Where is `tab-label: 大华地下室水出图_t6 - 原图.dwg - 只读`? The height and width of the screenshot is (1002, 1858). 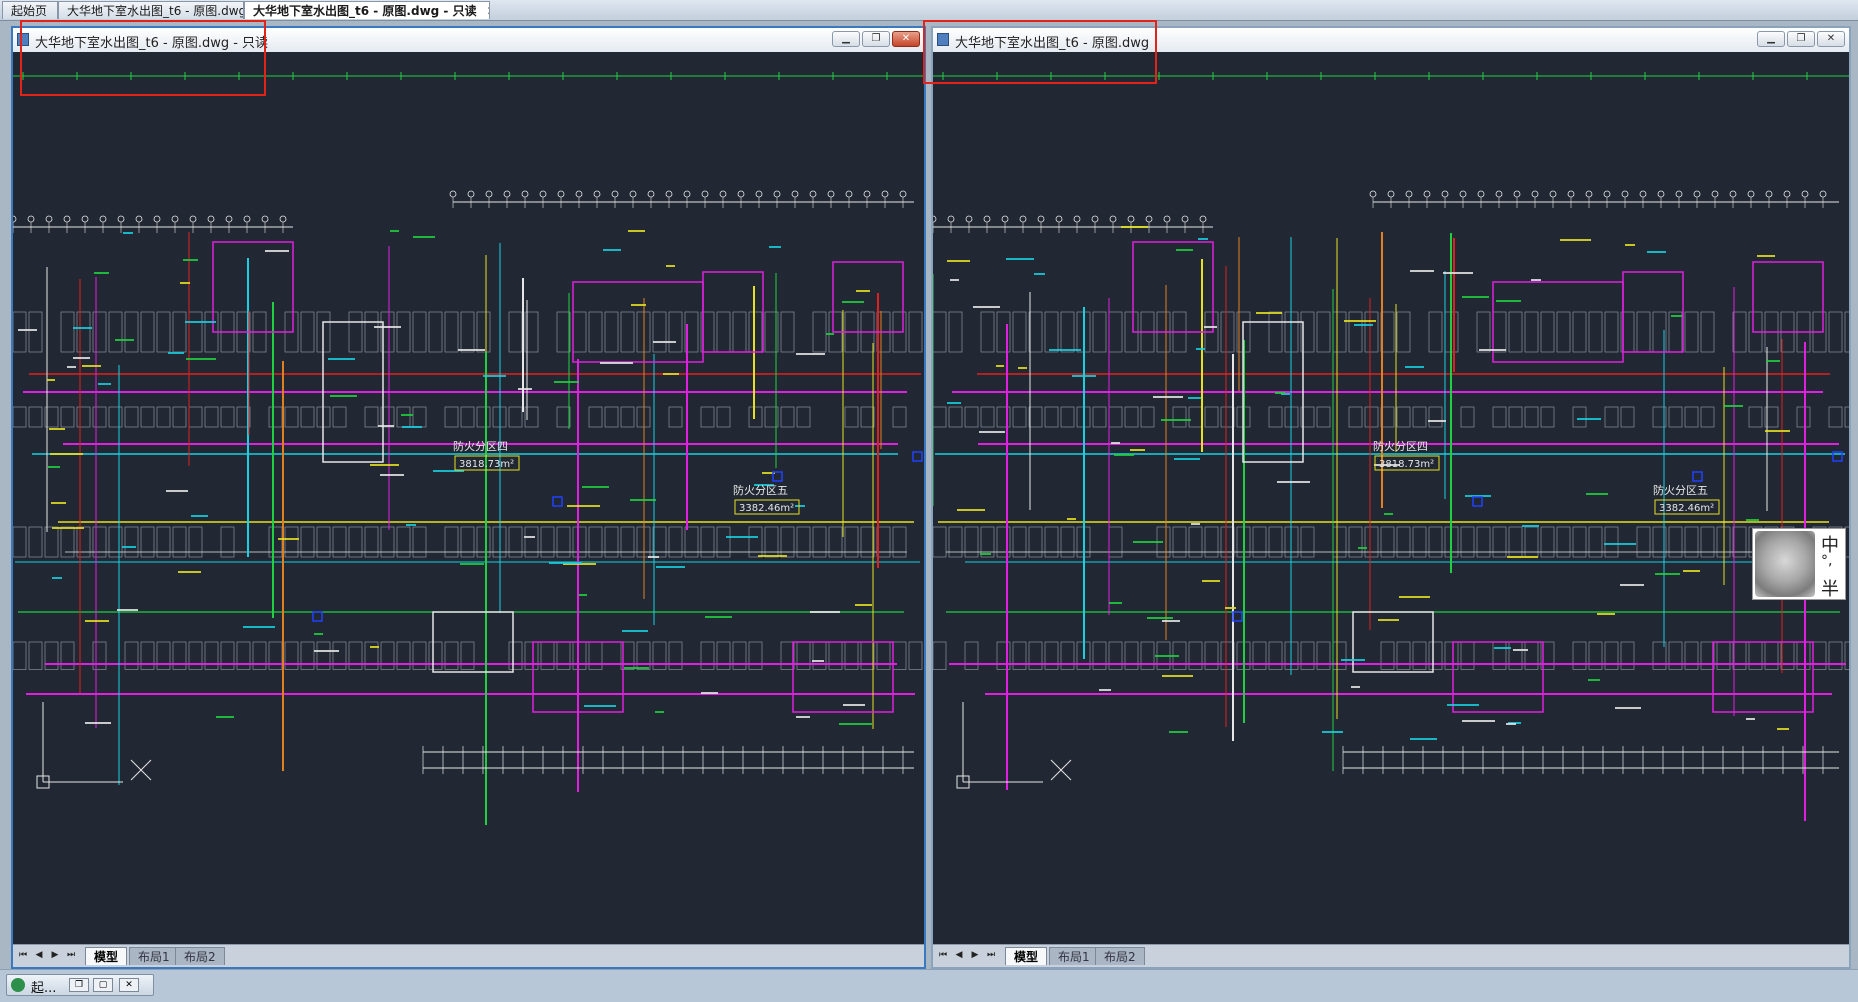
tab-label: 大华地下室水出图_t6 - 原图.dwg - 只读 is located at coordinates (365, 11).